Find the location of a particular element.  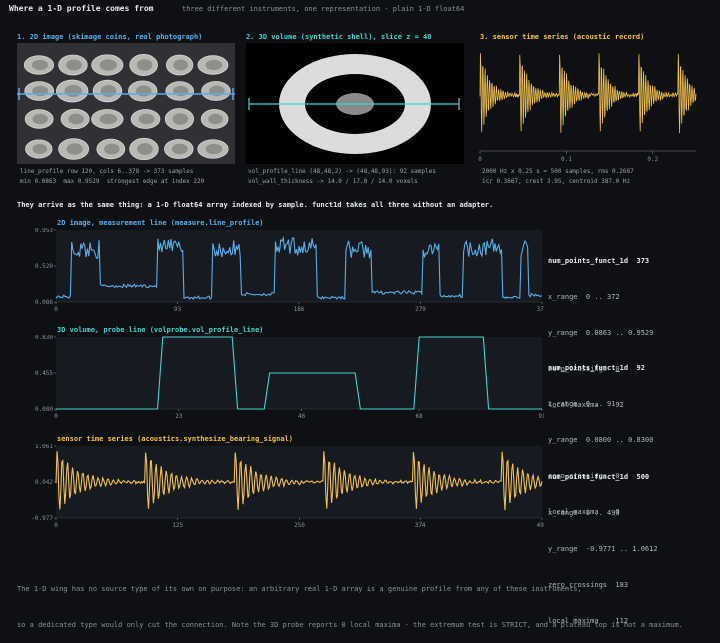

stat-x-range: x_range 0 .. 372 is located at coordinates (584, 297).